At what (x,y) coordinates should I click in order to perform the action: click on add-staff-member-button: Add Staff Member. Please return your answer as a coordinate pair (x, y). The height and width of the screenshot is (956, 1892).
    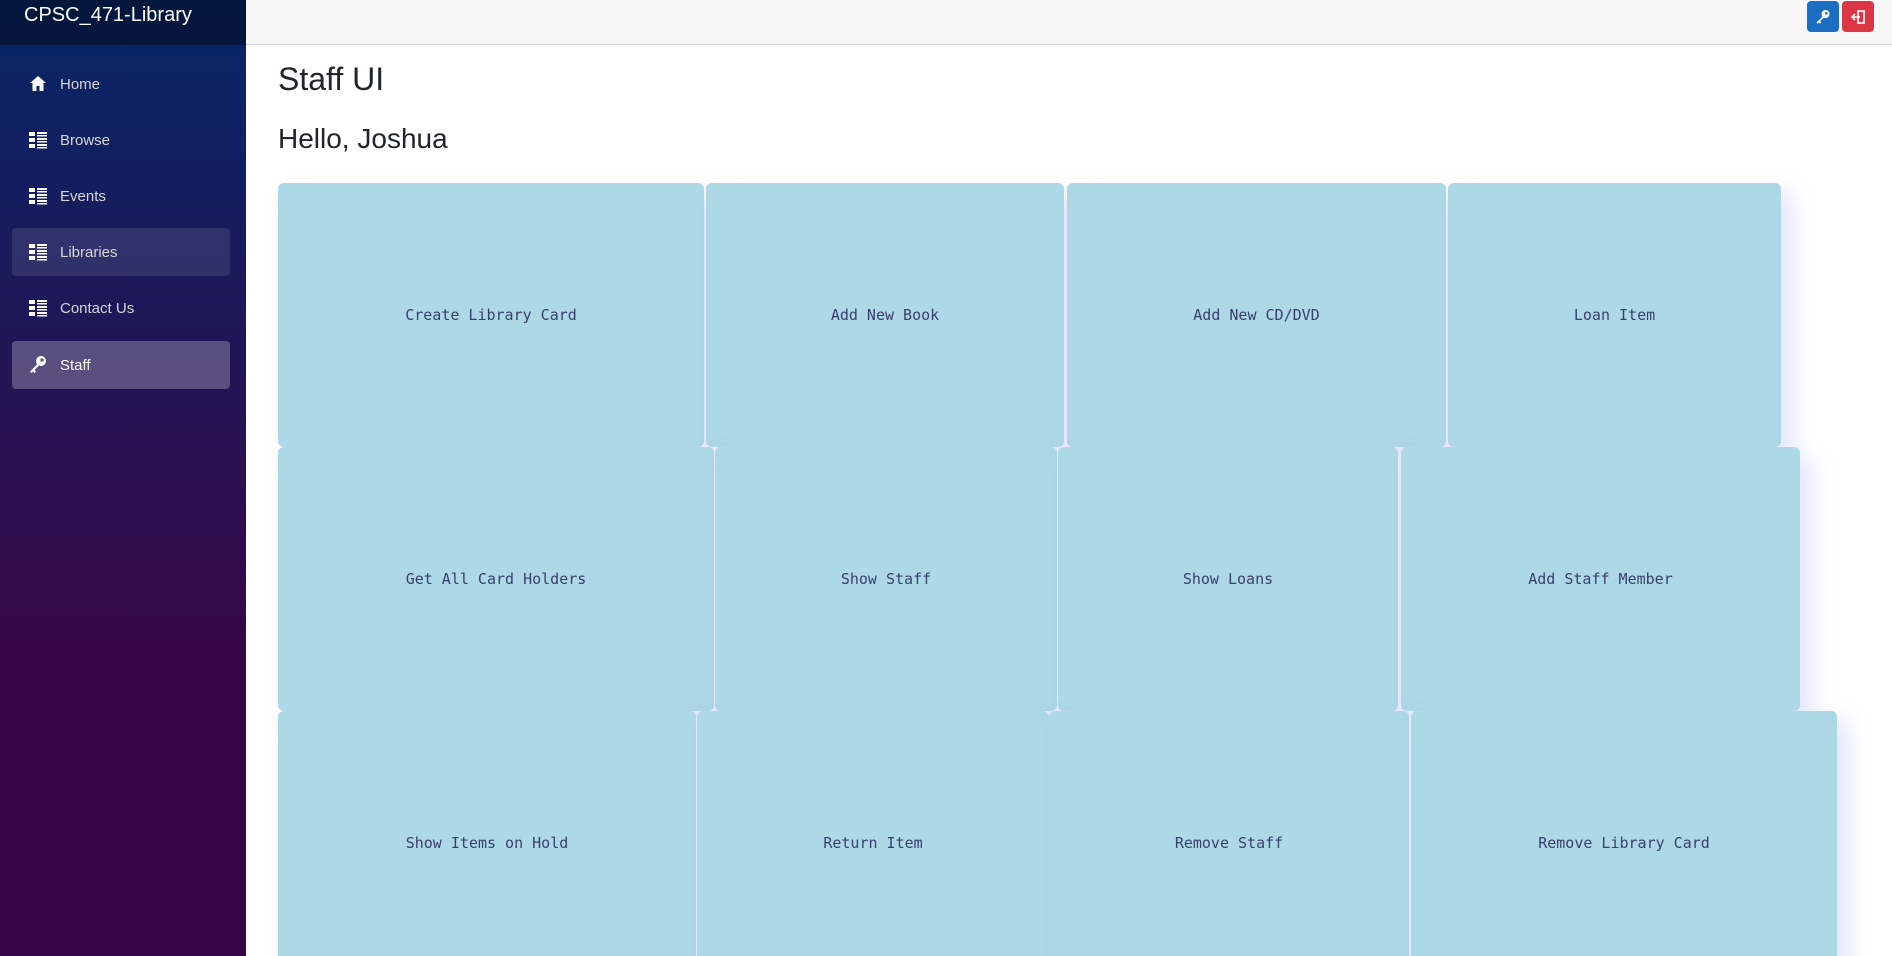
    Looking at the image, I should click on (1600, 579).